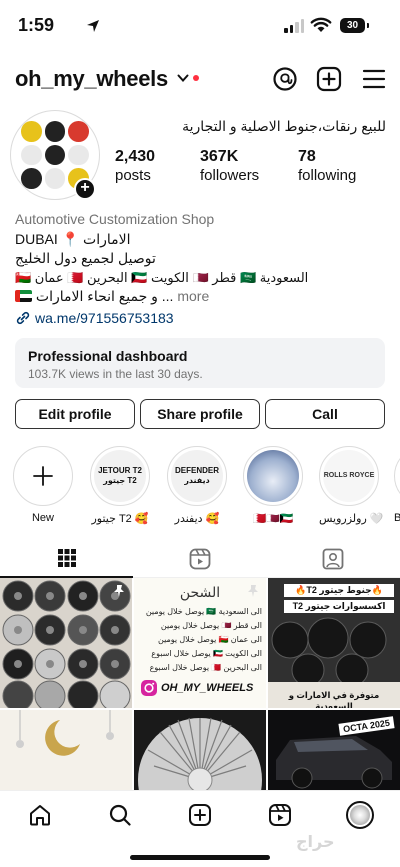 The width and height of the screenshot is (400, 867). I want to click on profile-category: Automotive Customization Shop, so click(115, 219).